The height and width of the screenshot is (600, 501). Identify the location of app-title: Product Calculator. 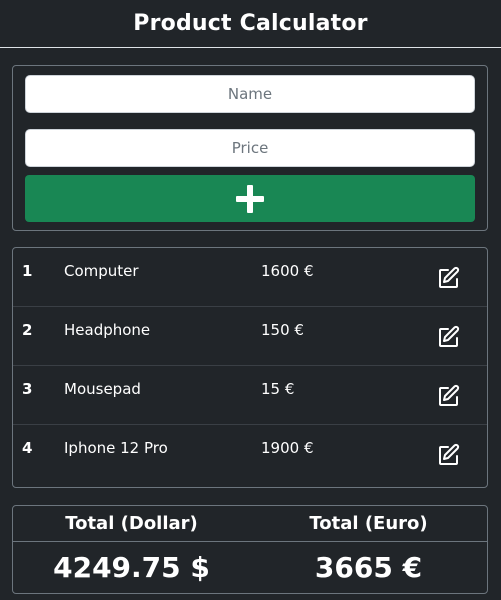
(250, 23).